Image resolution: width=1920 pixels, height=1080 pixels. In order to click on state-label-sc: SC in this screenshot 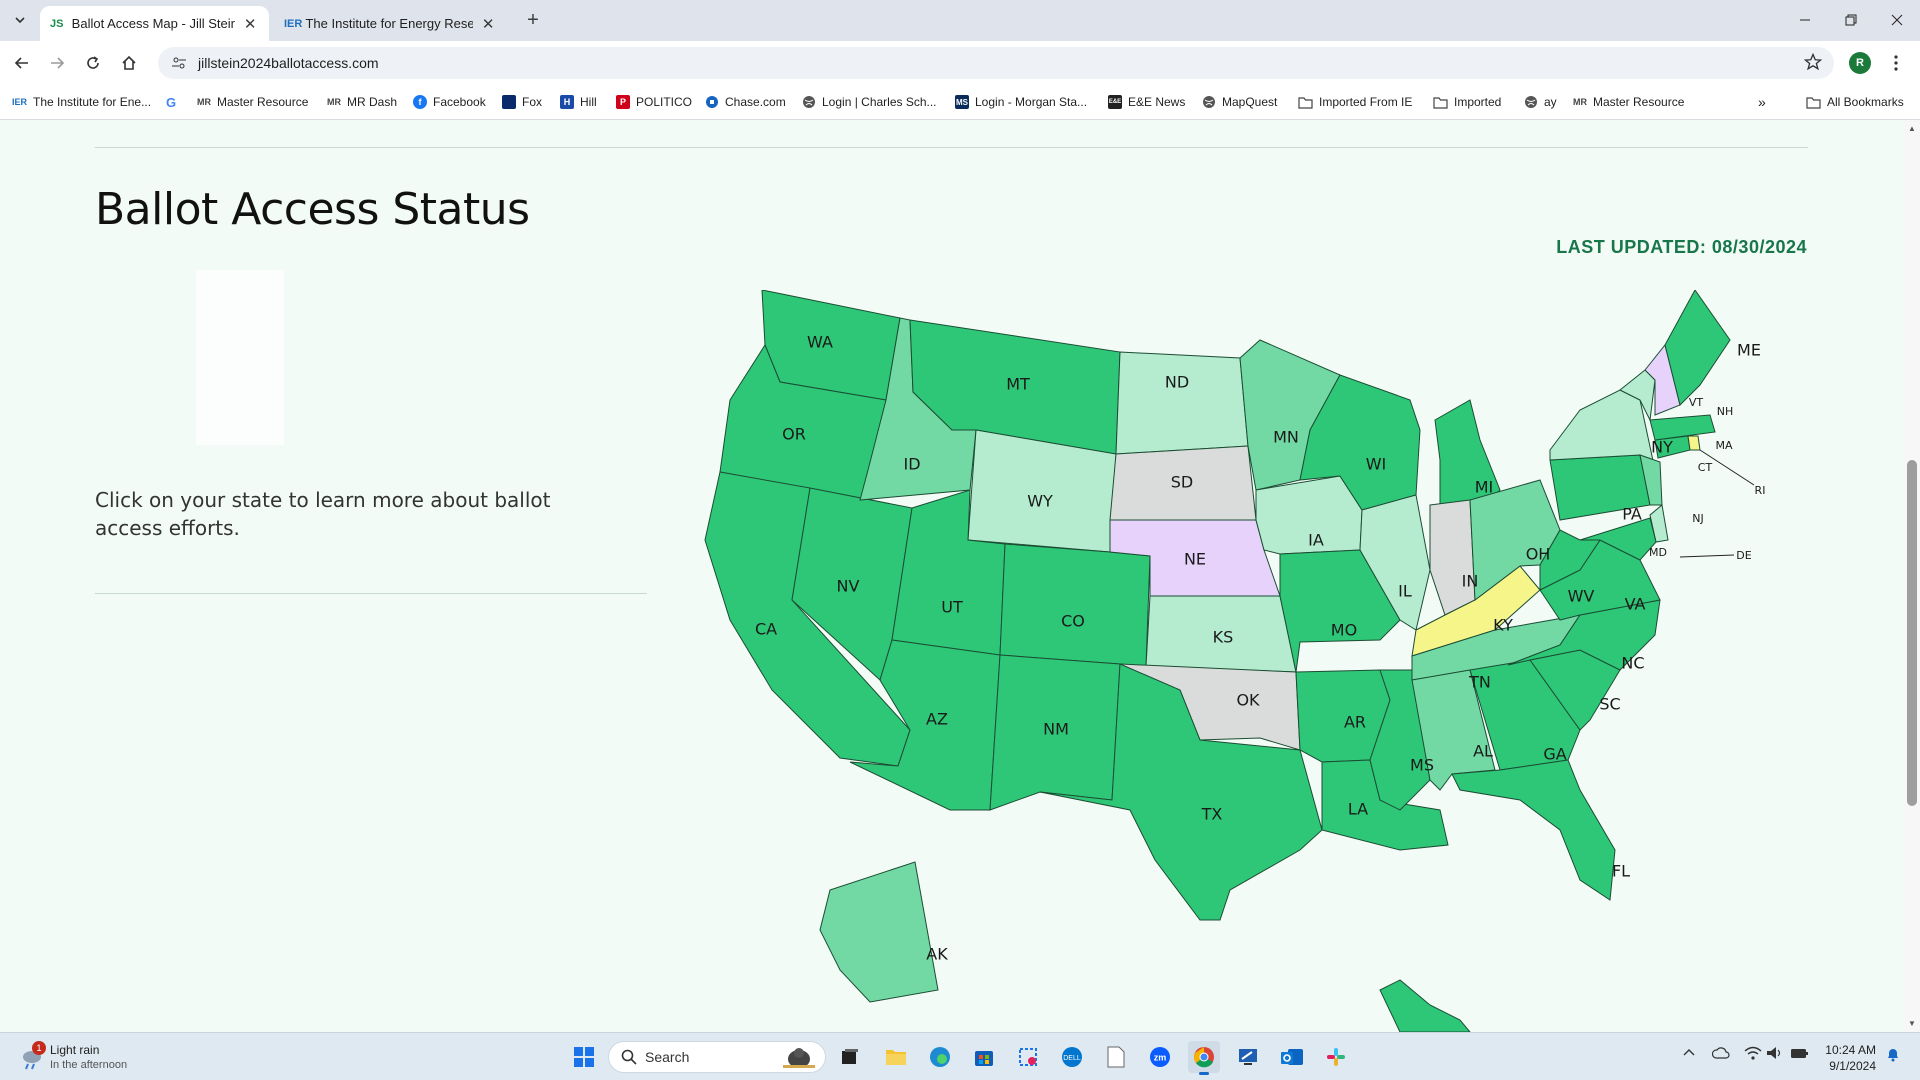, I will do `click(1609, 704)`.